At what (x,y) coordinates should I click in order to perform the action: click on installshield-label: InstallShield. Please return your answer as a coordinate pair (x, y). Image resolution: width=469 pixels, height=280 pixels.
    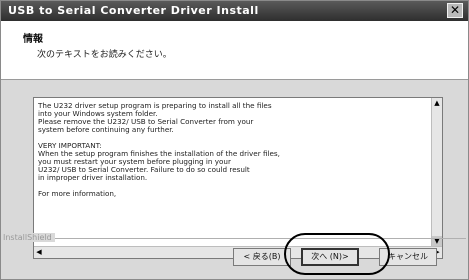
    Looking at the image, I should click on (29, 237).